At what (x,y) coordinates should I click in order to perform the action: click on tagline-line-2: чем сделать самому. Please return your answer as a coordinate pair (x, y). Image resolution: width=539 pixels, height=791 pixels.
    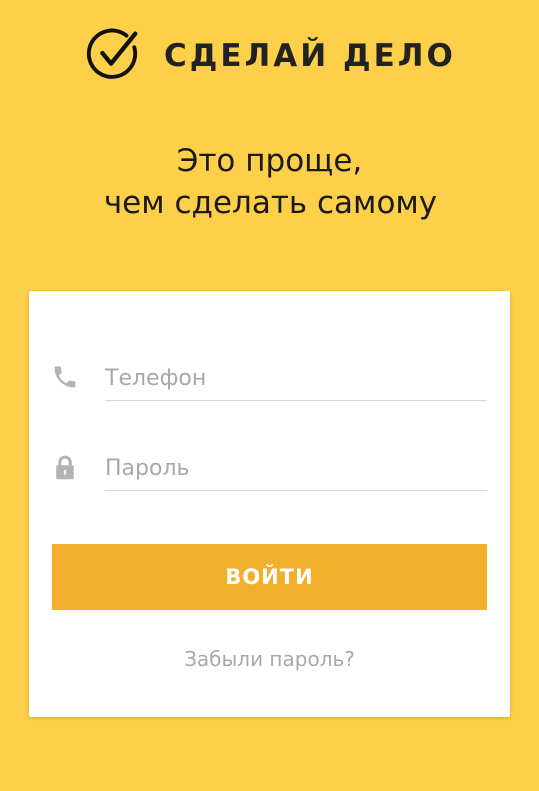
    Looking at the image, I should click on (270, 203).